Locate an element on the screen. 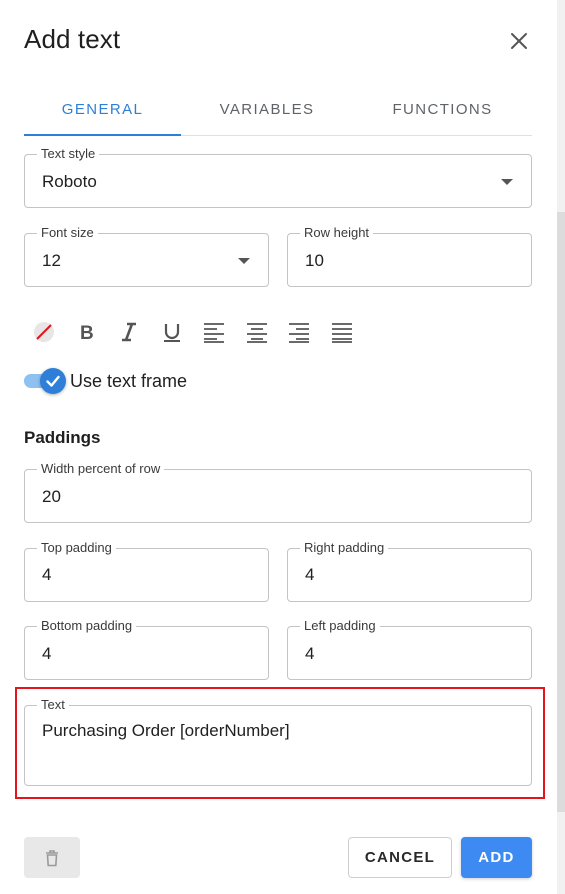 The width and height of the screenshot is (565, 894). formatting-toolbar: B is located at coordinates (200, 332).